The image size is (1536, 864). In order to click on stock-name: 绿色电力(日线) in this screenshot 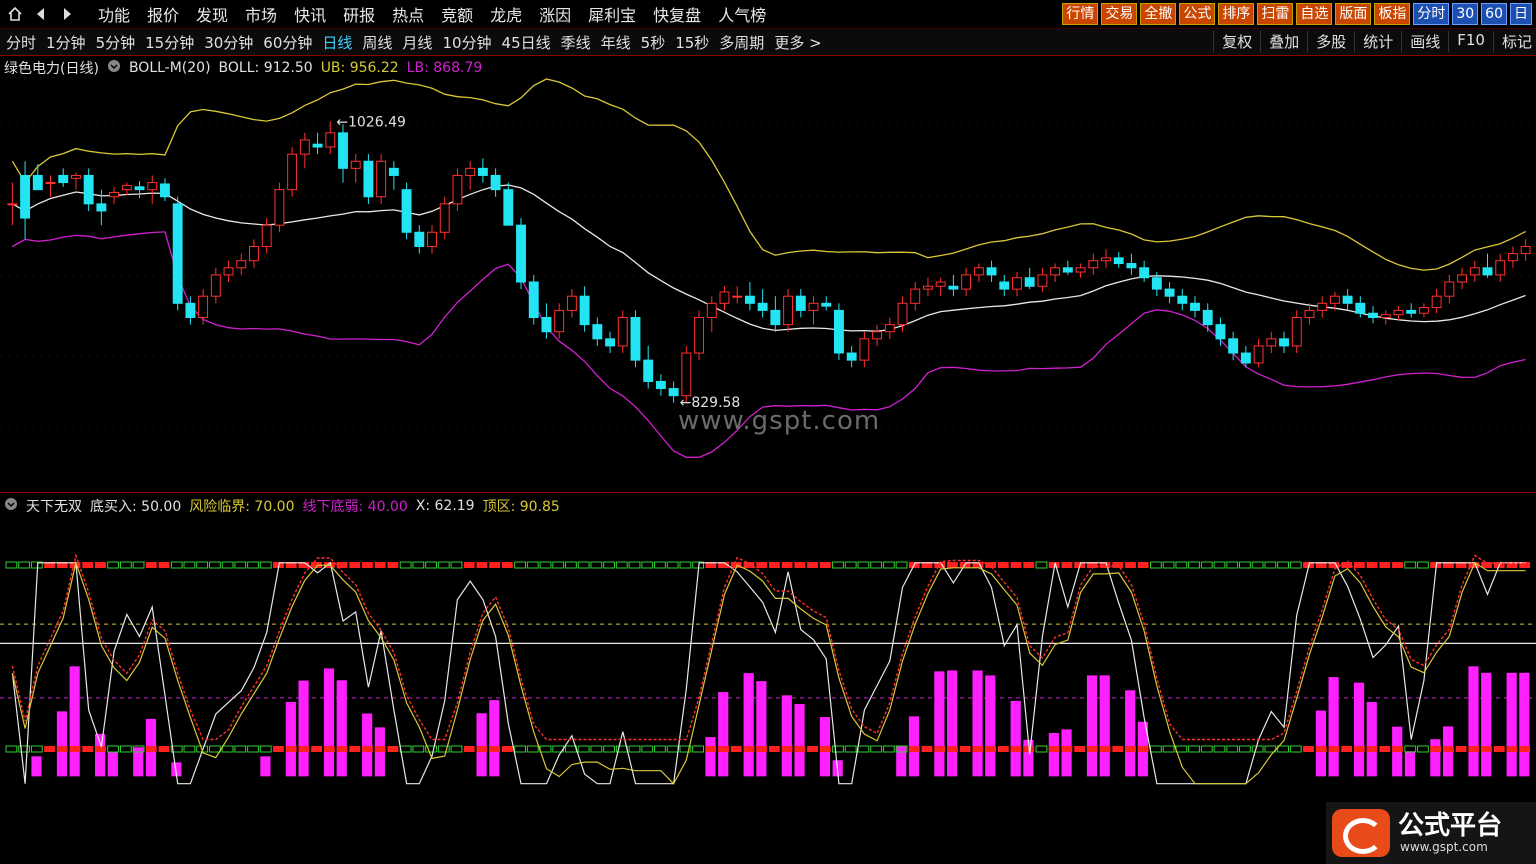, I will do `click(51, 68)`.